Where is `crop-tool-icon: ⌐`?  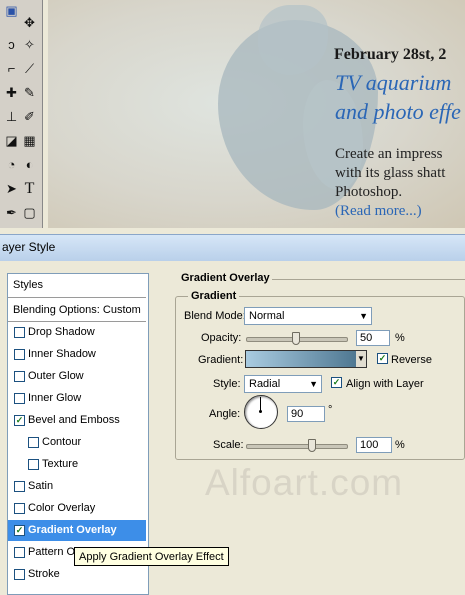
crop-tool-icon: ⌐ is located at coordinates (11, 68).